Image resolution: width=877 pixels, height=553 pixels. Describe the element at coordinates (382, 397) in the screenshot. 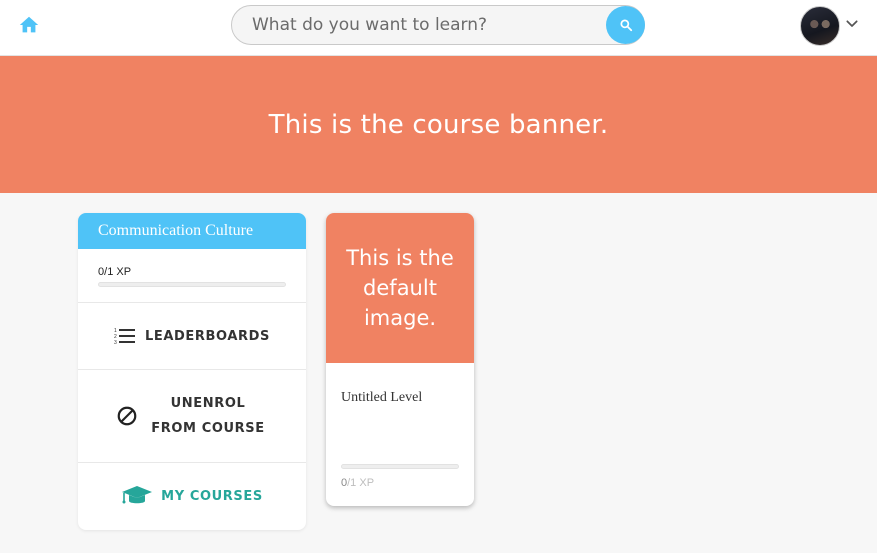

I see `level-title: Untitled Level` at that location.